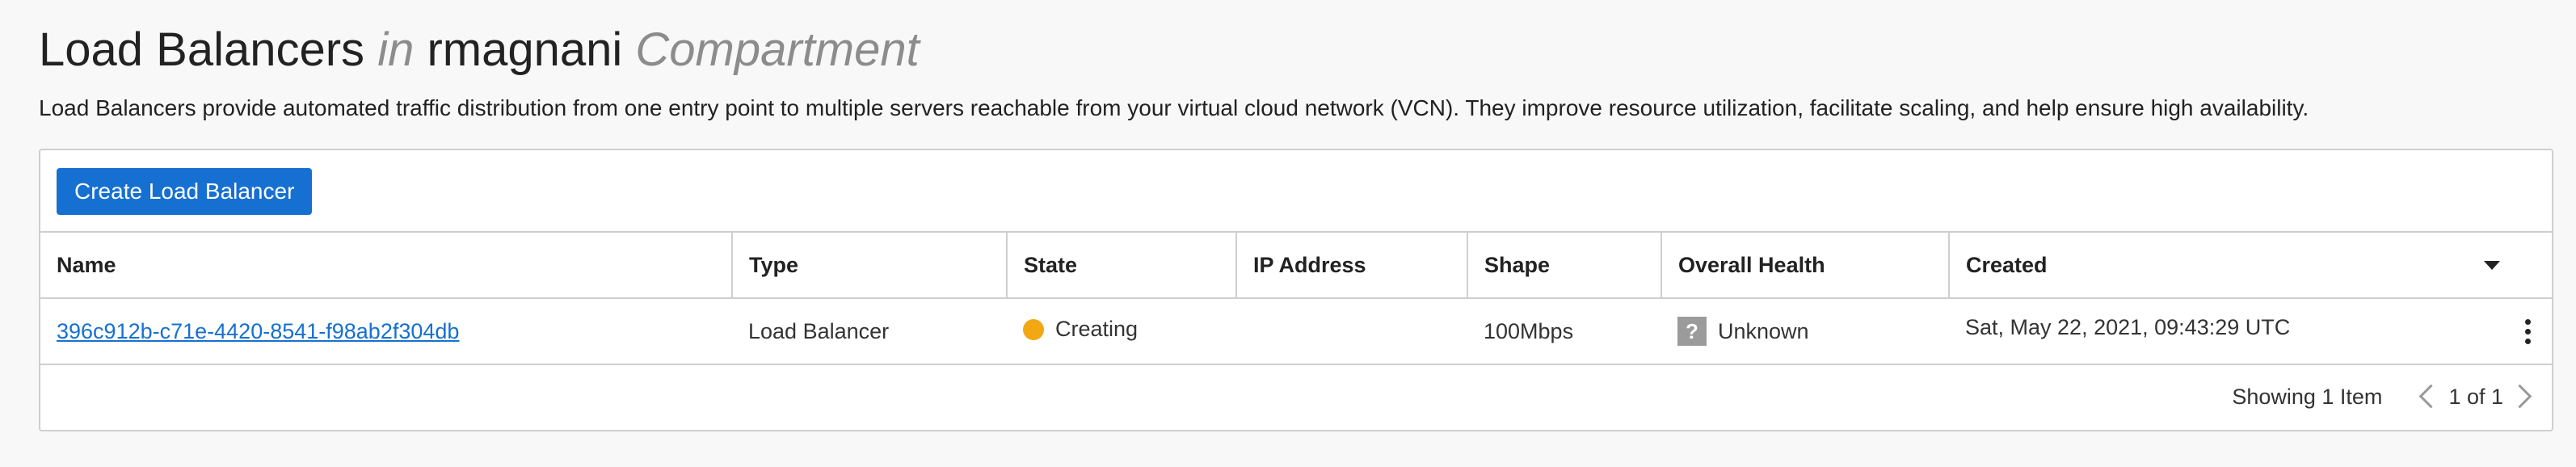 The image size is (2576, 467). I want to click on cell-created: Sat, May 22, 2021, 09:43:29 UTC, so click(2250, 332).